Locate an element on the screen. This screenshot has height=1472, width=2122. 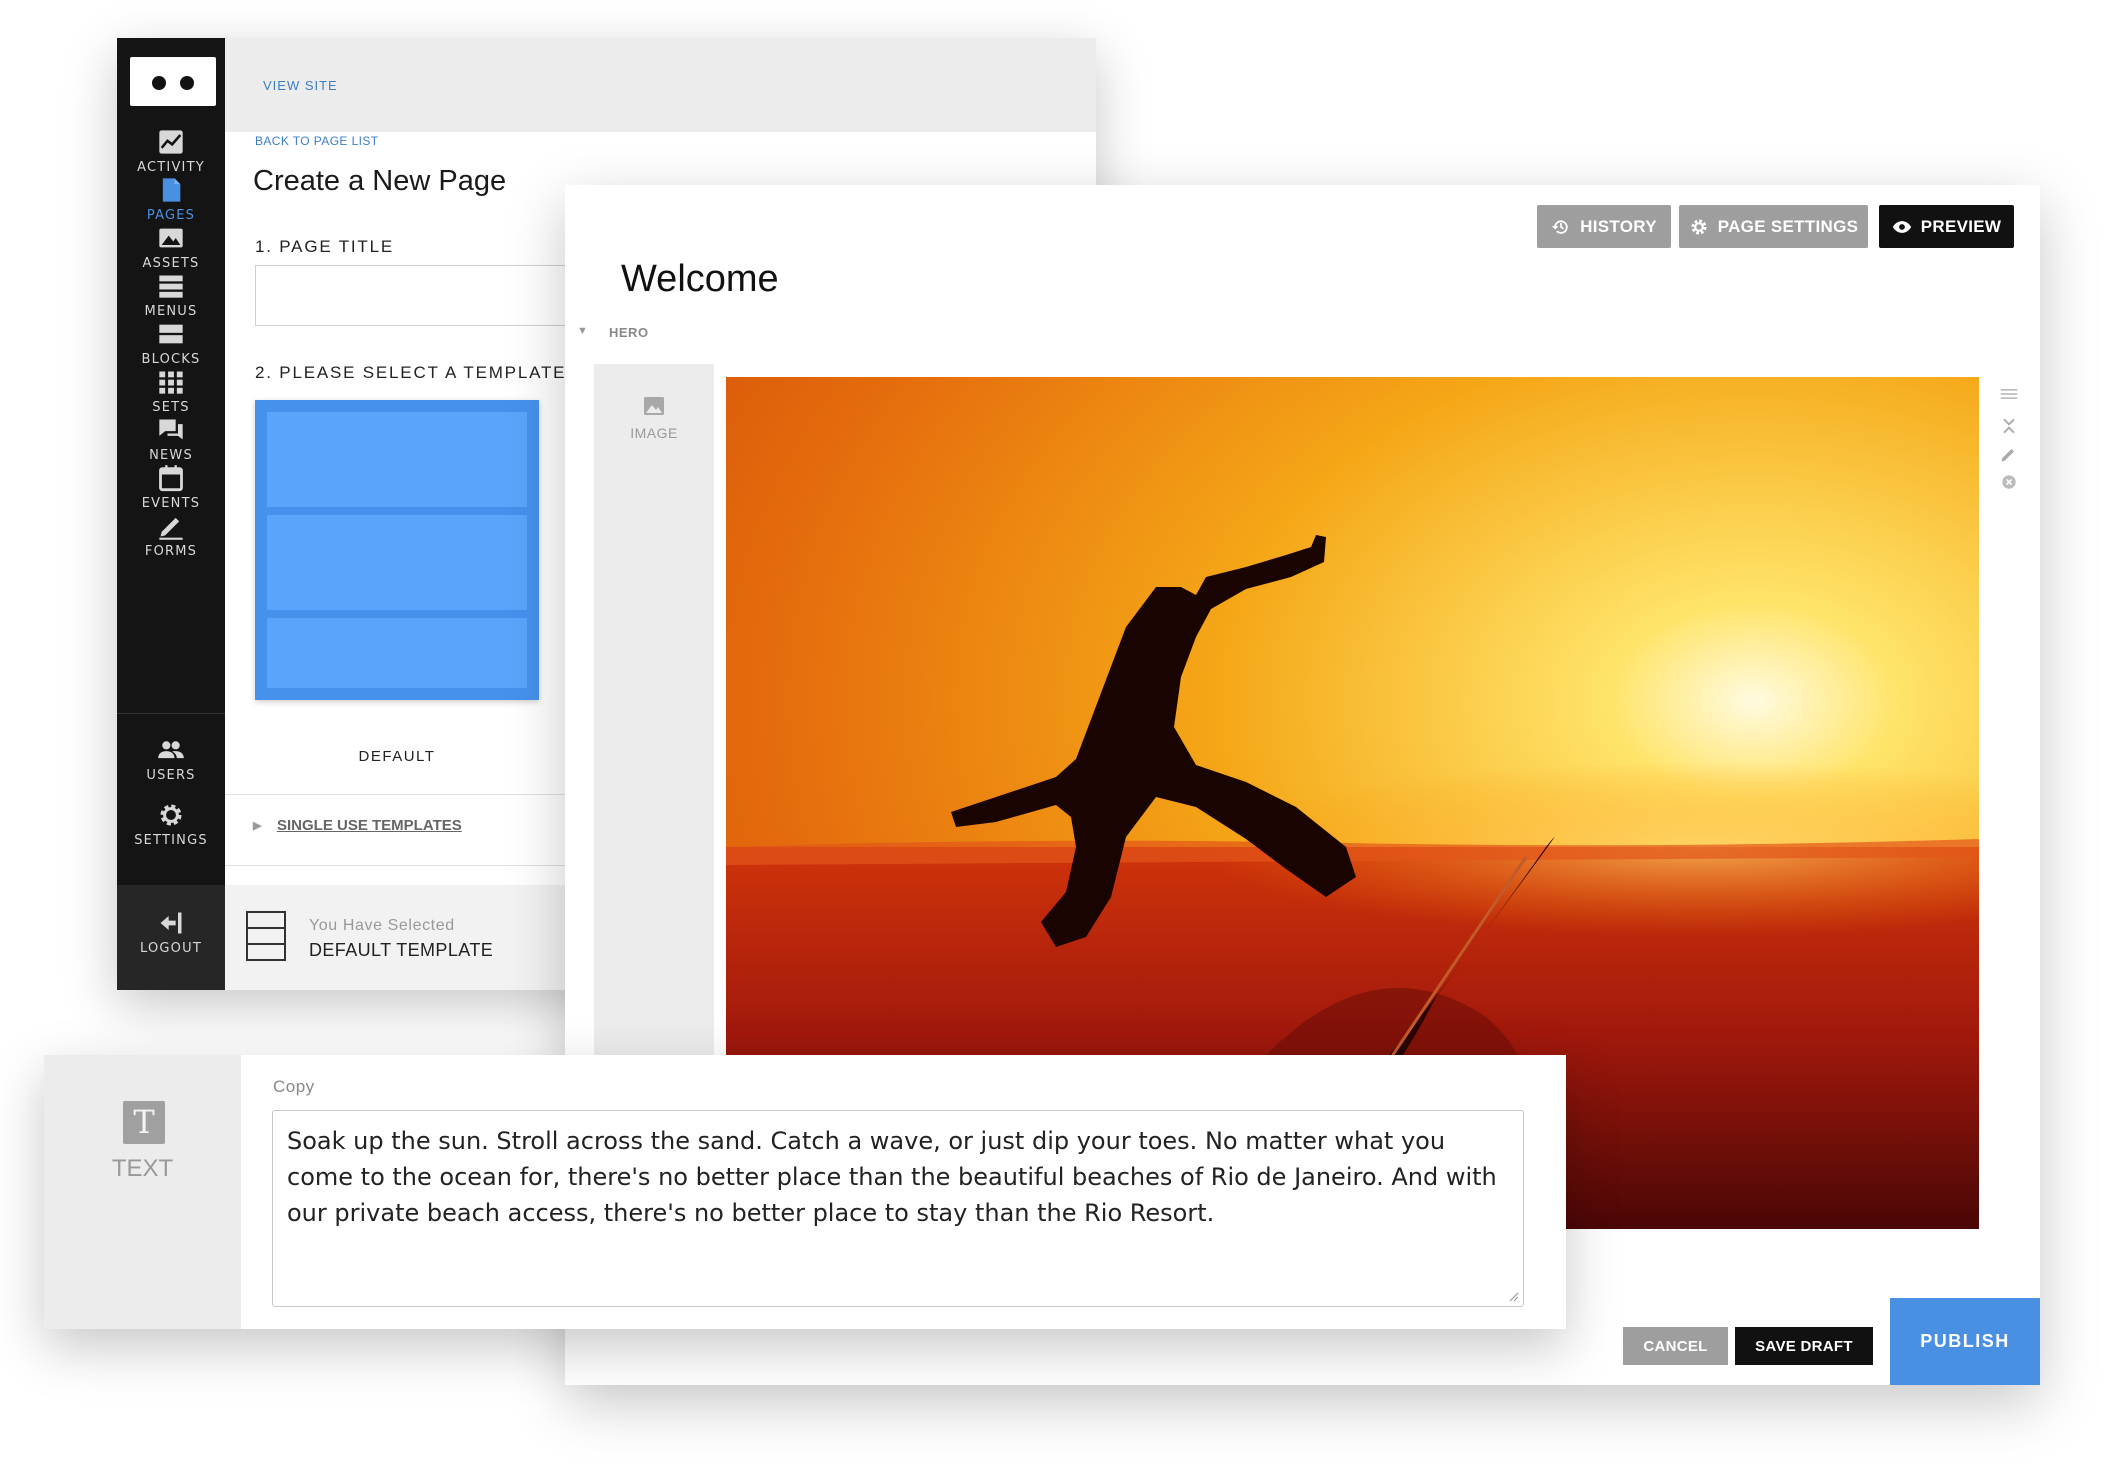
remove-button is located at coordinates (2009, 482).